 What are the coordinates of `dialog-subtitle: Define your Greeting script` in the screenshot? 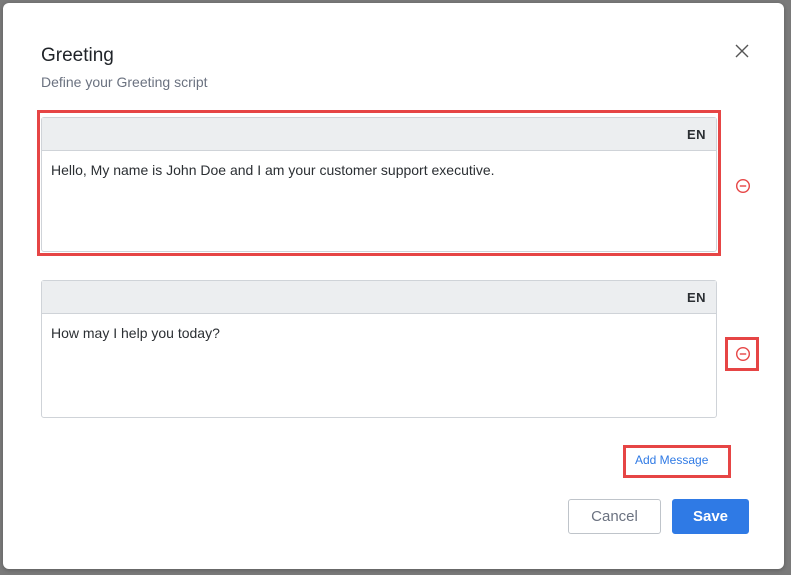 It's located at (124, 82).